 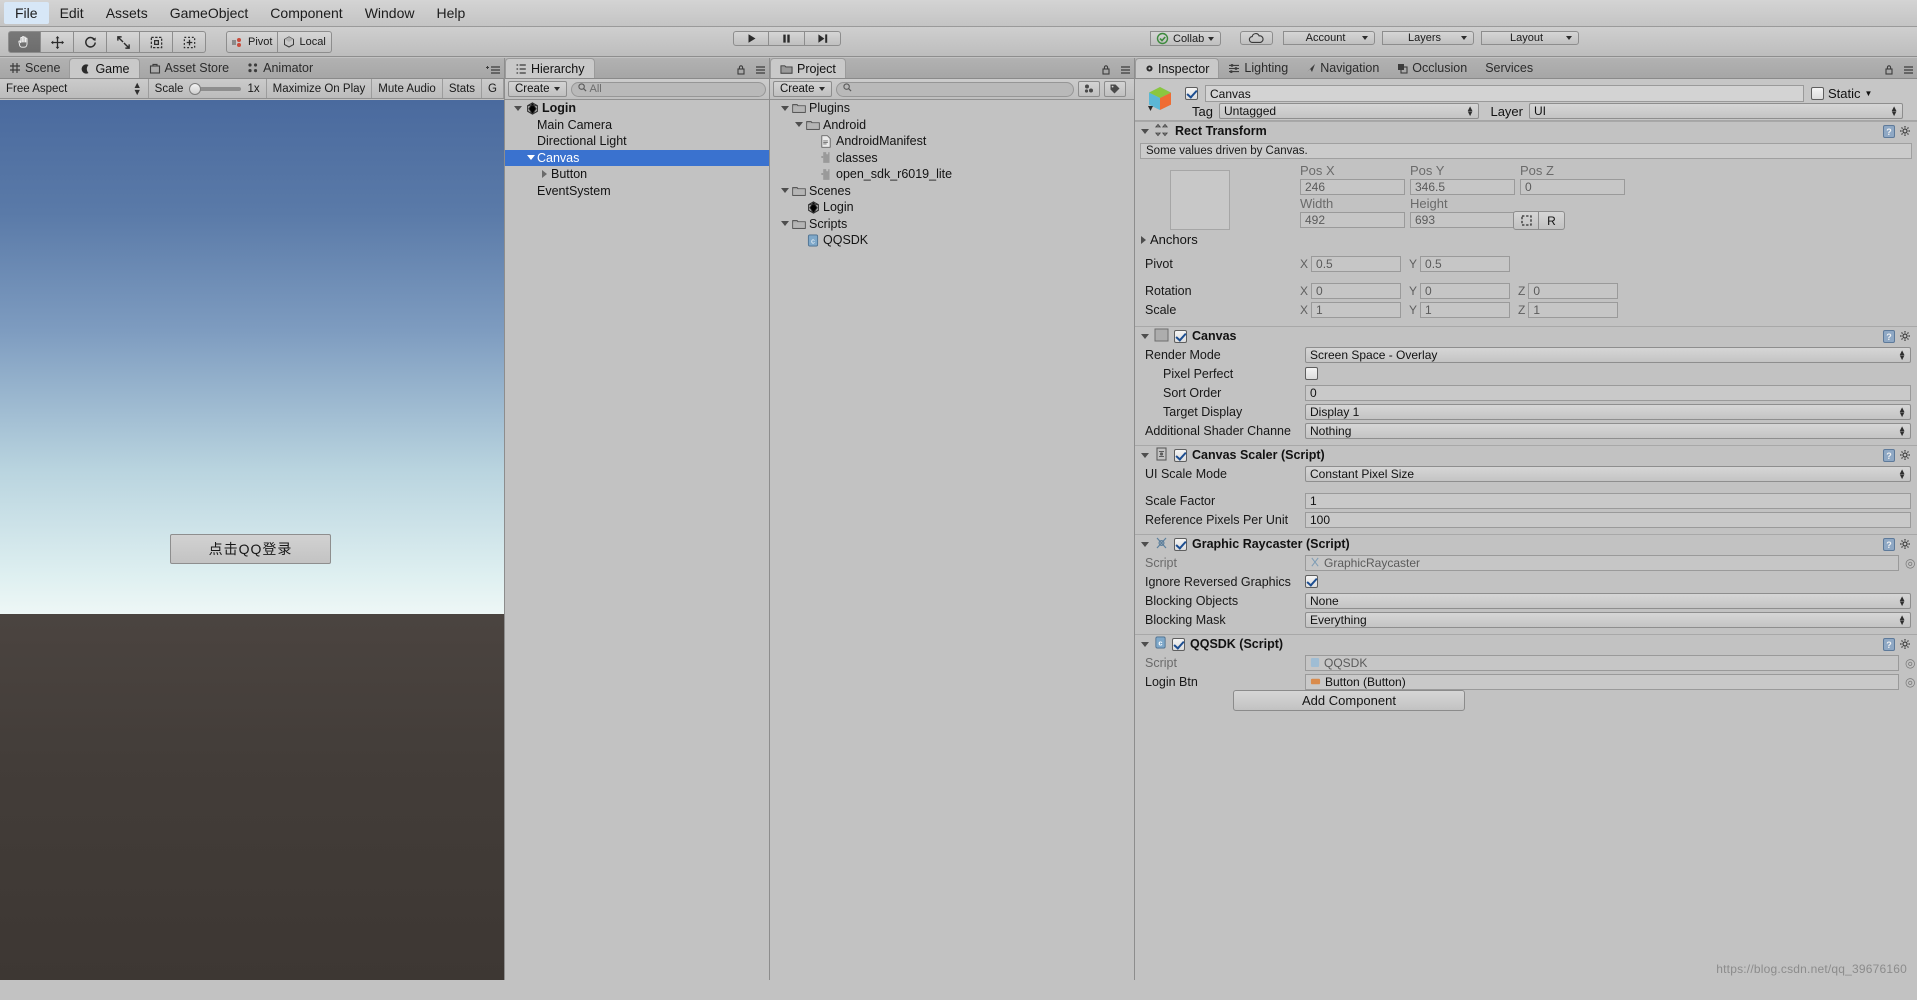 I want to click on hierarchy-panel-tools, so click(x=750, y=69).